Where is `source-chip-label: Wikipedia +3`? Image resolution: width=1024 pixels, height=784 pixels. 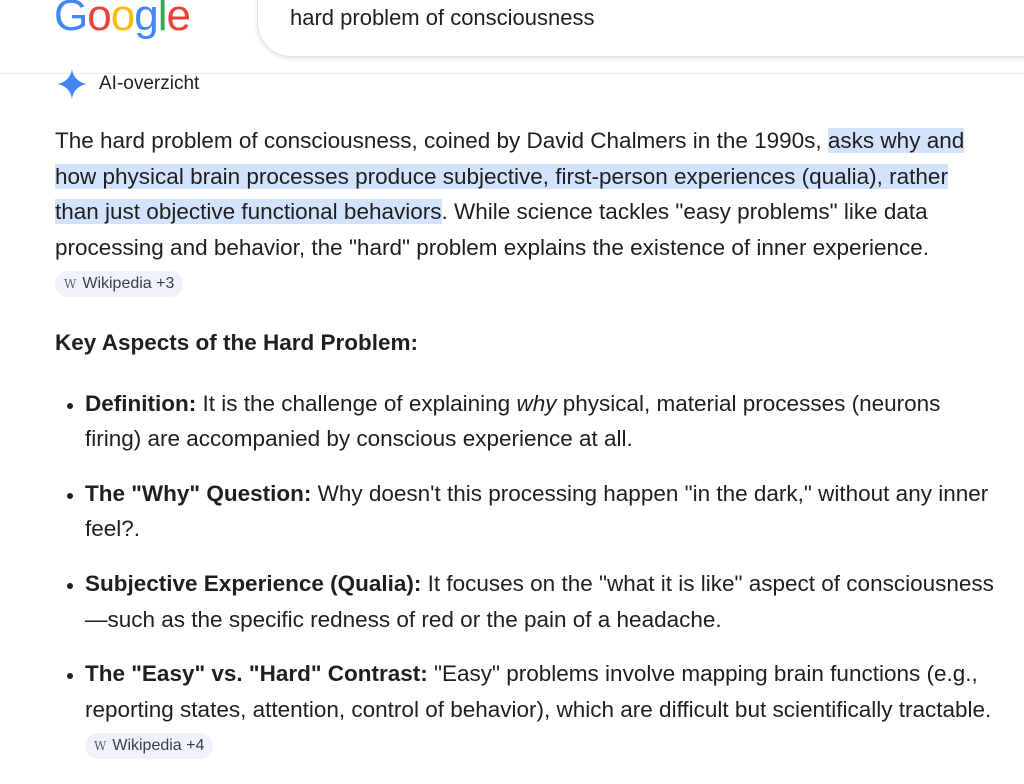 source-chip-label: Wikipedia +3 is located at coordinates (128, 284).